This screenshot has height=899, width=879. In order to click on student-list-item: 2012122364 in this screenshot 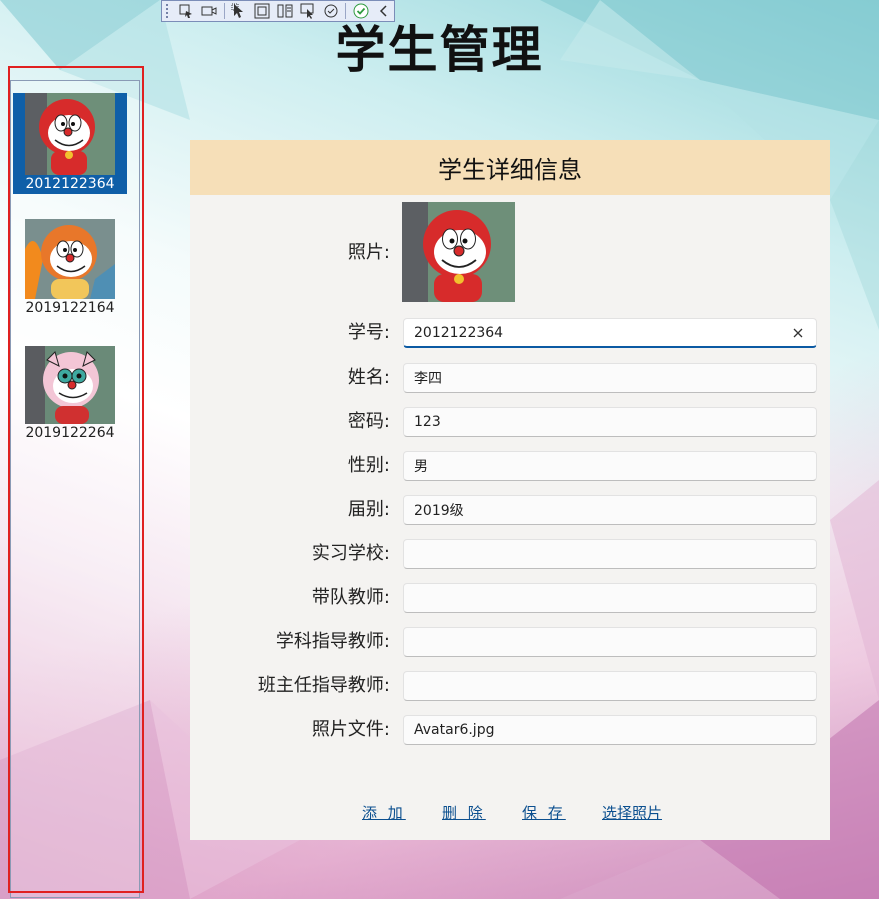, I will do `click(70, 143)`.